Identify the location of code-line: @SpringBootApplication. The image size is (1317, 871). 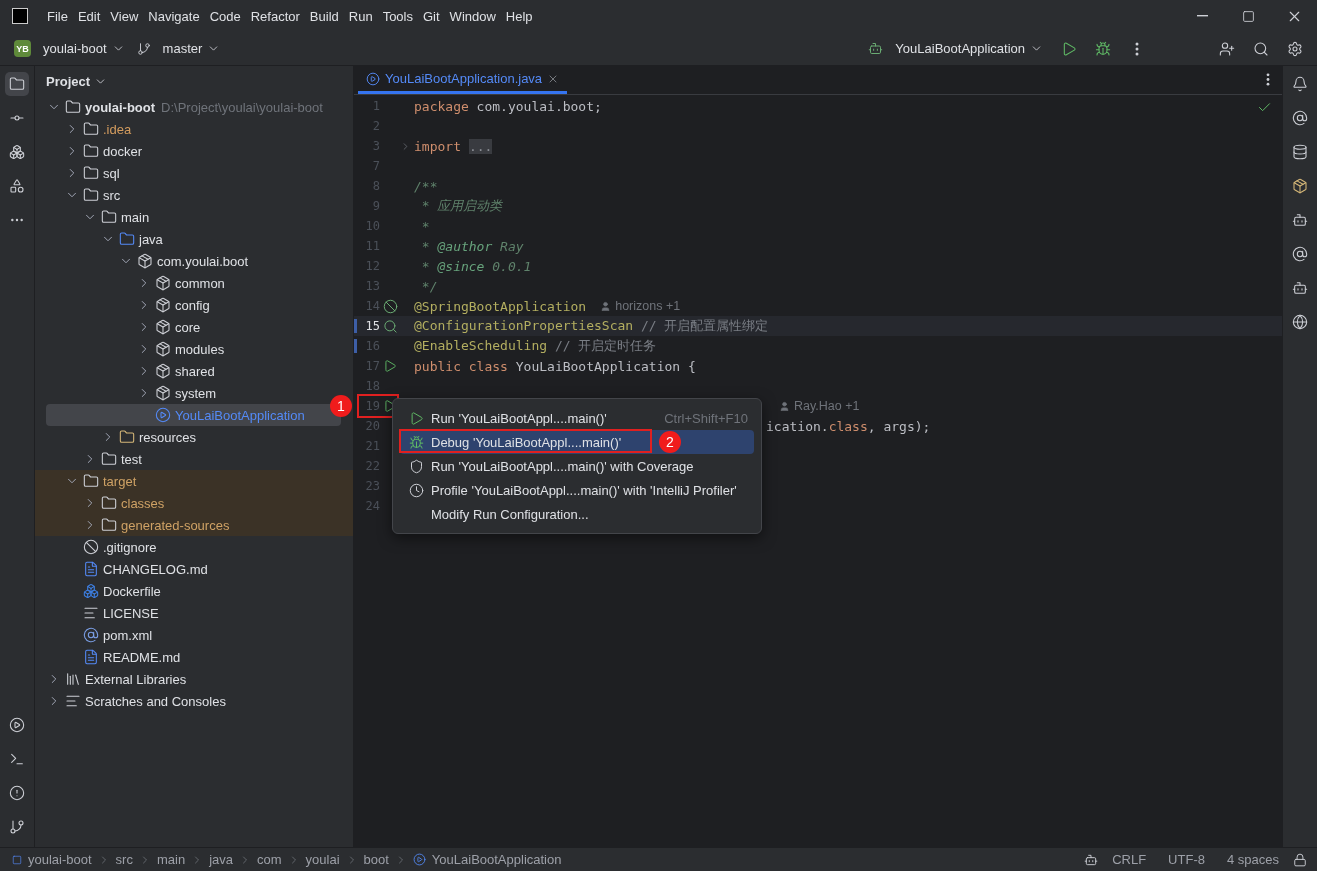
(500, 306).